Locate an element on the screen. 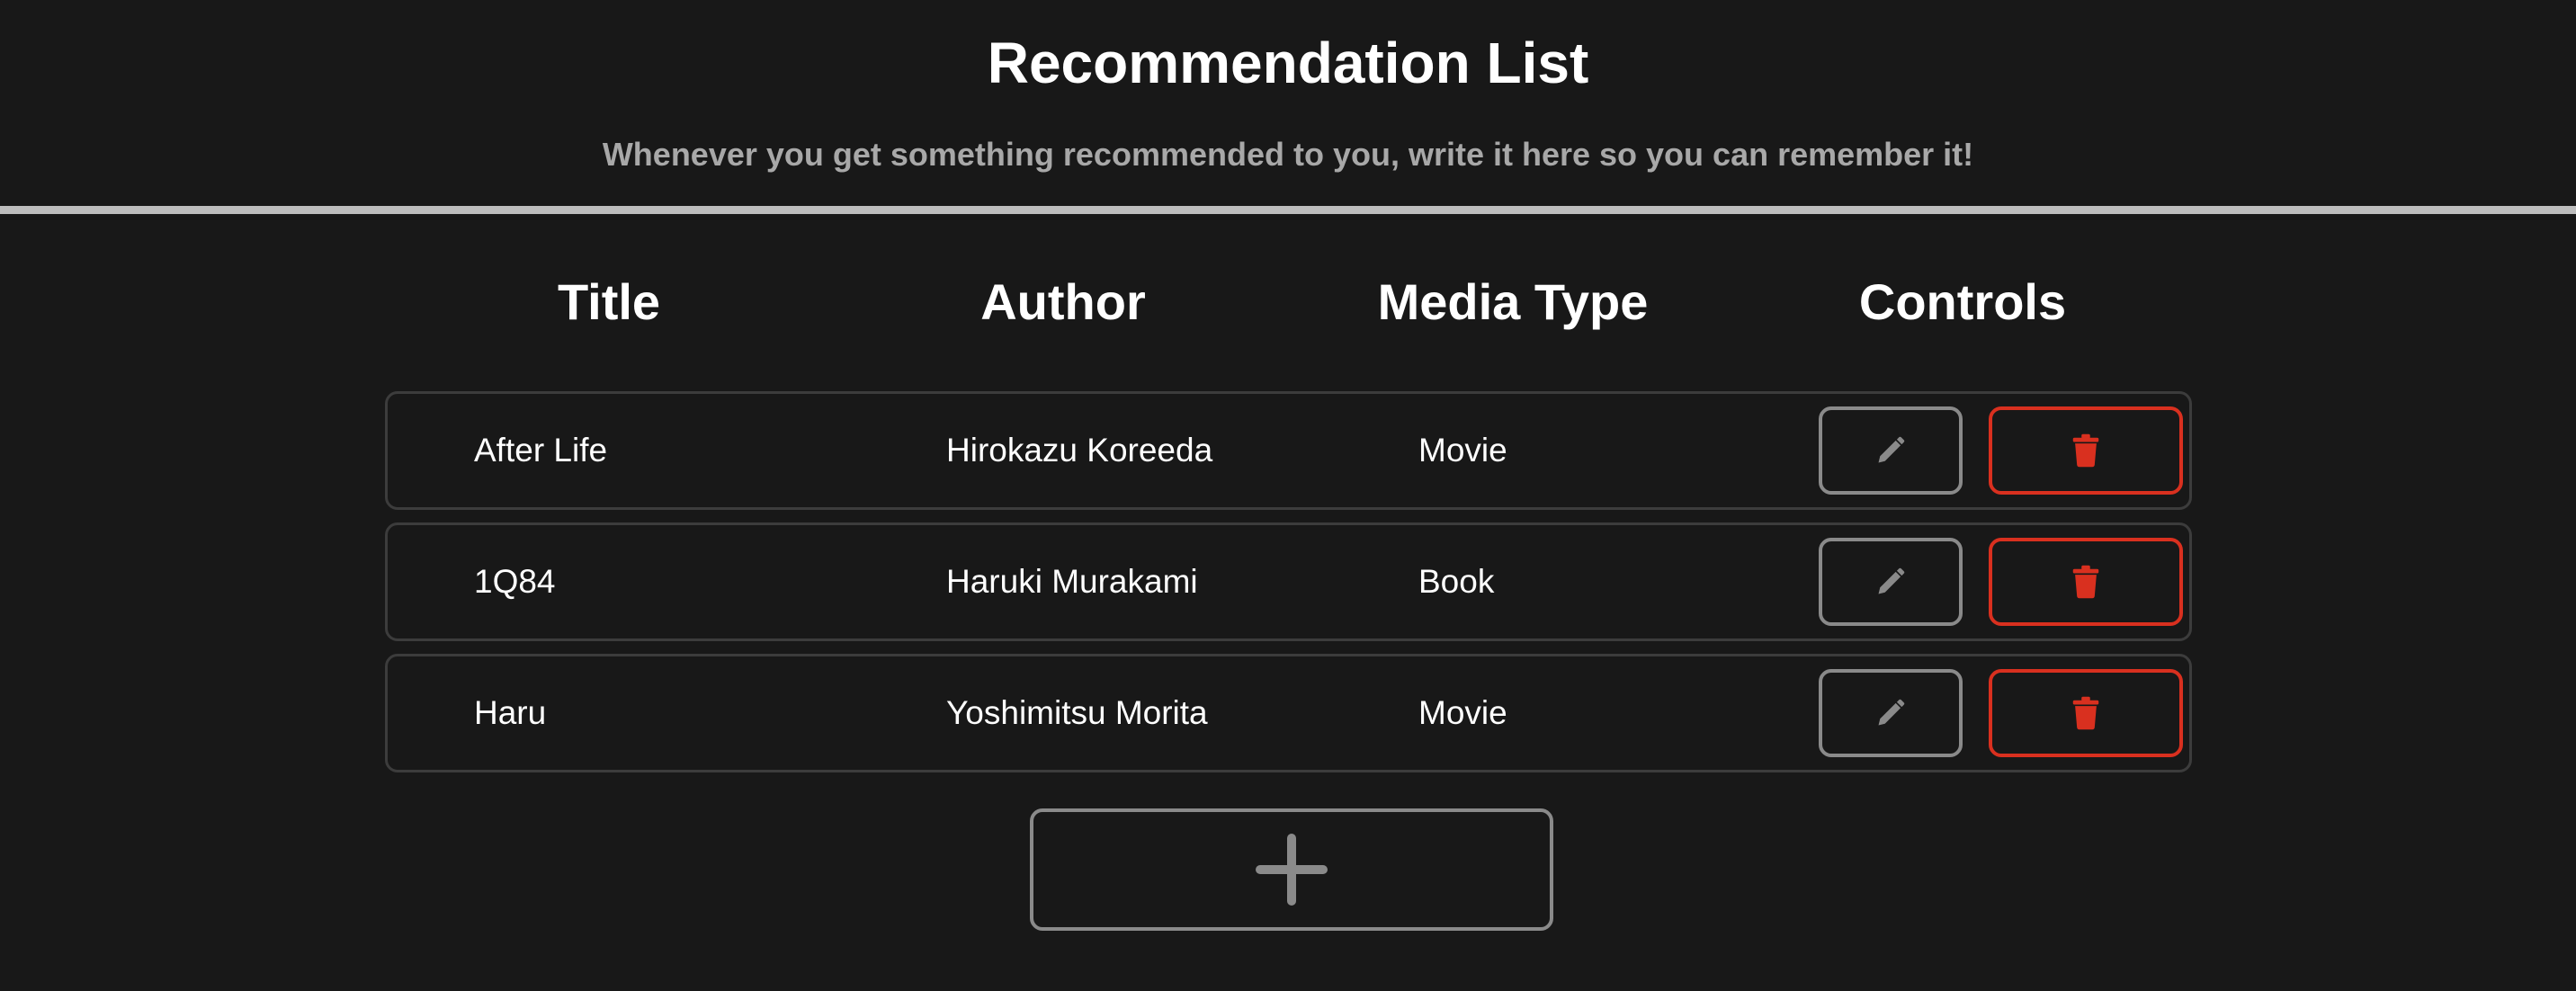 The width and height of the screenshot is (2576, 991). plus-icon is located at coordinates (1292, 870).